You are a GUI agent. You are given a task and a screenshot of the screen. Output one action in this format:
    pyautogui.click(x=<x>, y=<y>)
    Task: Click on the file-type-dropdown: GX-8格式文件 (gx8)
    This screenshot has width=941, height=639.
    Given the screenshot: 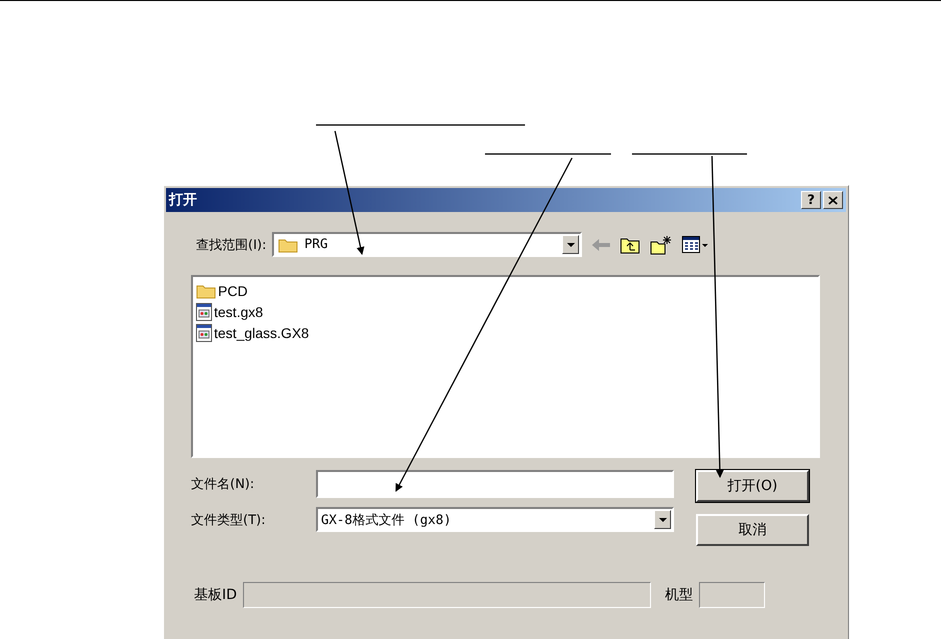 What is the action you would take?
    pyautogui.click(x=495, y=519)
    